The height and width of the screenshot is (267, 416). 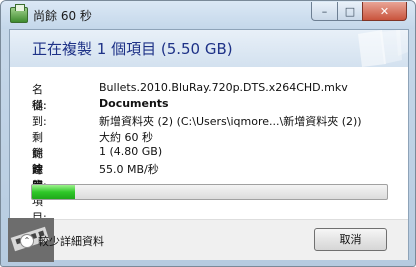 What do you see at coordinates (230, 121) in the screenshot?
I see `detail-value: 新增資料夾 (2) (C:\Users\iqmore...\新增資料夾 (2))` at bounding box center [230, 121].